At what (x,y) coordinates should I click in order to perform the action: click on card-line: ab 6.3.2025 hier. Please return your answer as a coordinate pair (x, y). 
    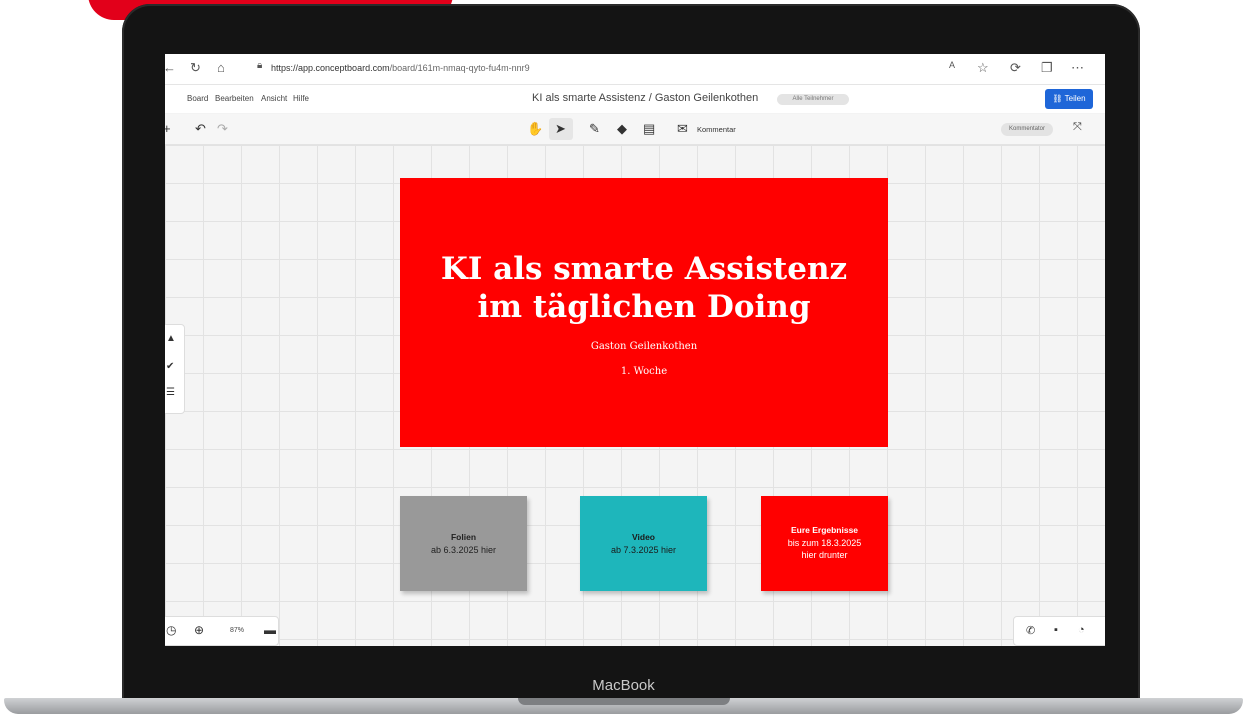
    Looking at the image, I should click on (463, 550).